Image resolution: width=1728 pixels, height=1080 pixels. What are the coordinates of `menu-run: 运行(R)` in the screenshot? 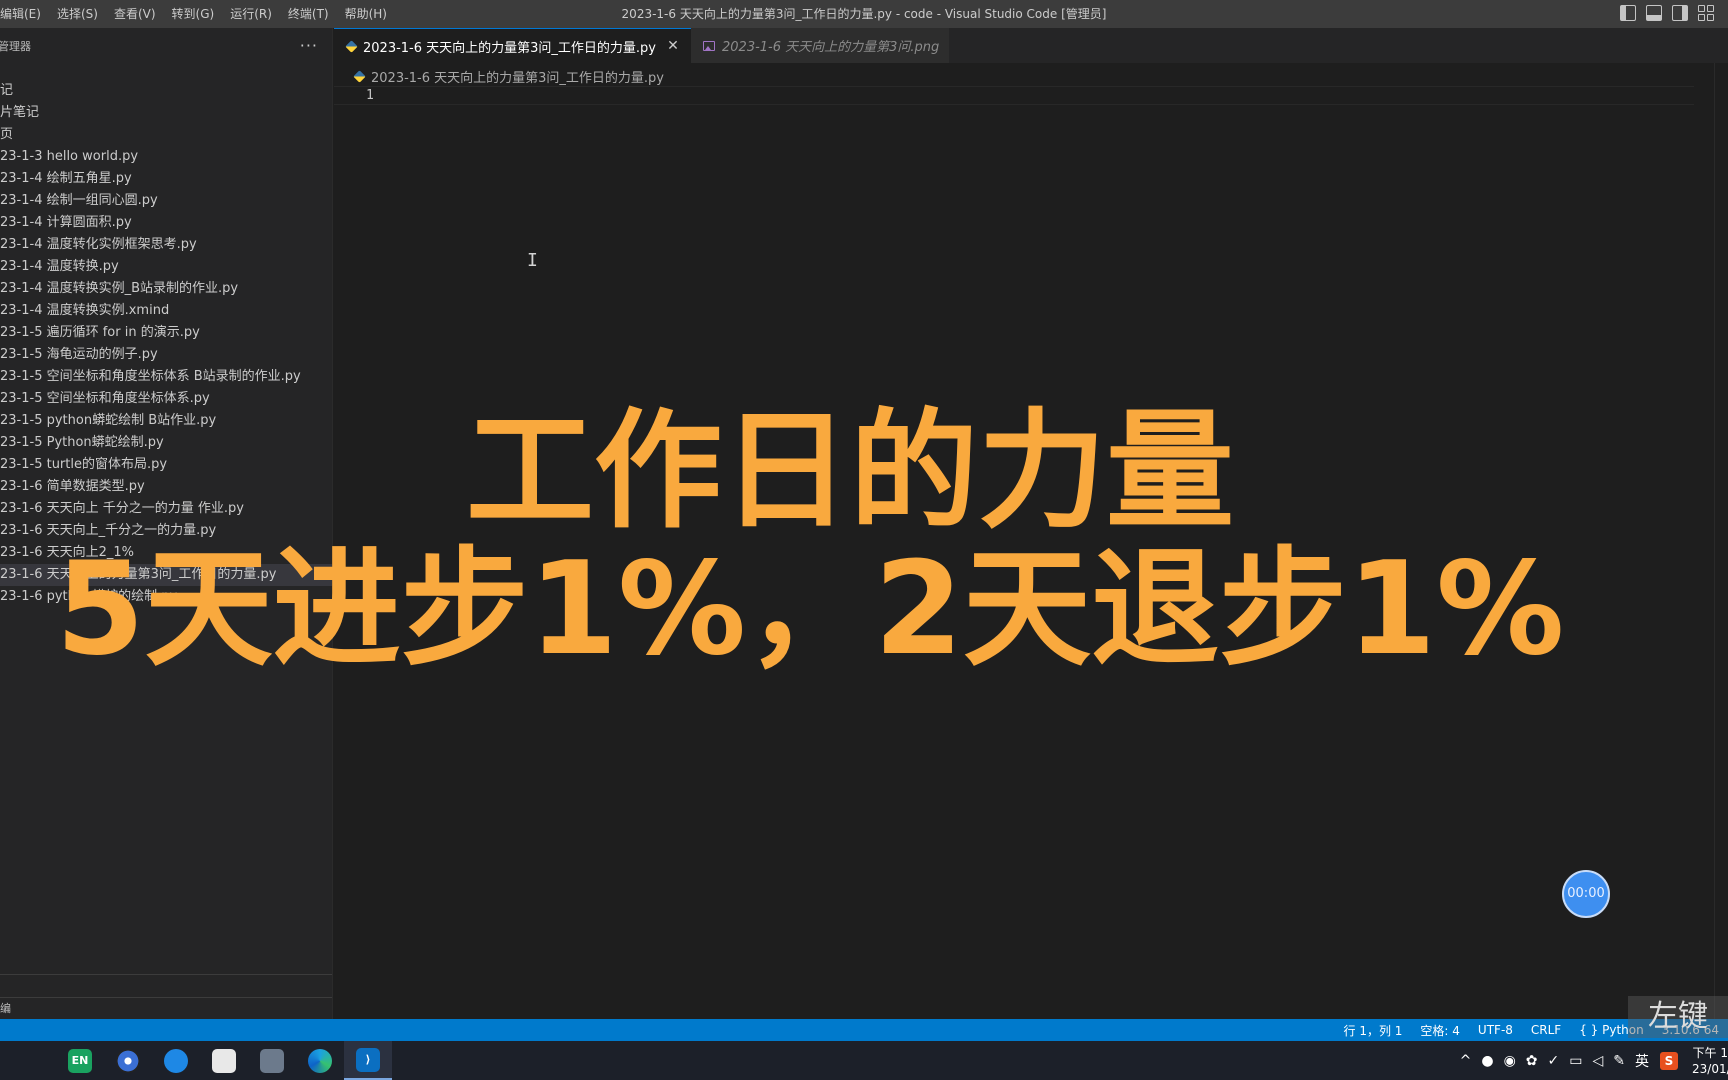 It's located at (251, 14).